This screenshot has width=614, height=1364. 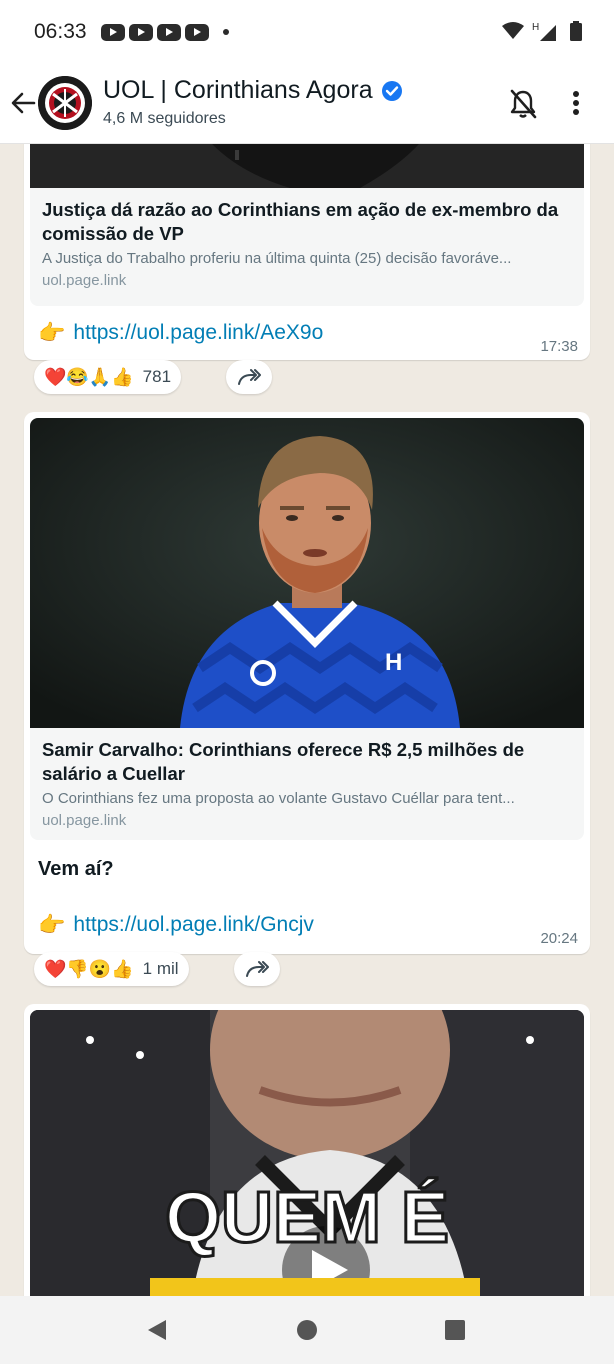 What do you see at coordinates (193, 925) in the screenshot?
I see `post-link: https://uol.page.link/Gncjv` at bounding box center [193, 925].